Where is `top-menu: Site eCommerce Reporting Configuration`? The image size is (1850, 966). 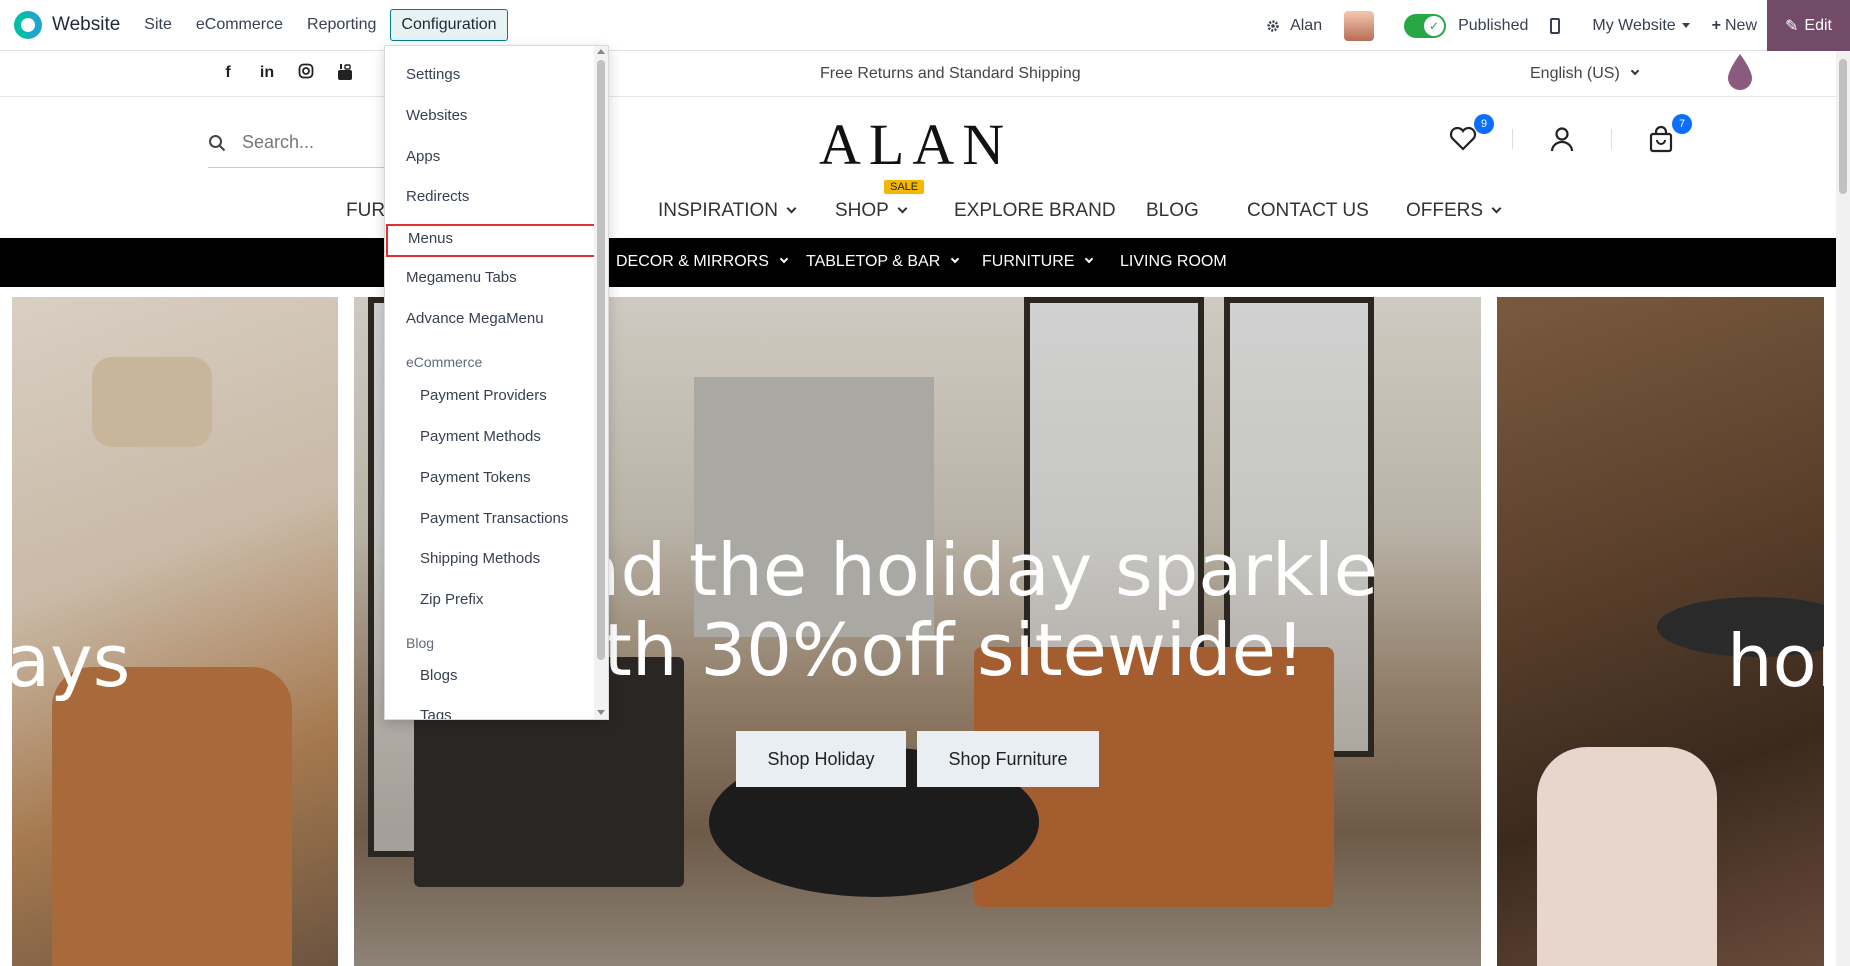 top-menu: Site eCommerce Reporting Configuration is located at coordinates (322, 25).